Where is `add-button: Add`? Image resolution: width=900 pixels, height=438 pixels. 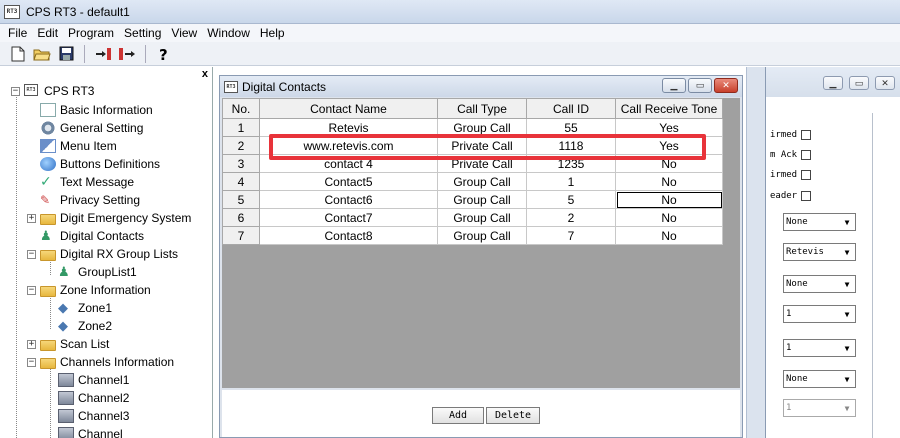 add-button: Add is located at coordinates (458, 415).